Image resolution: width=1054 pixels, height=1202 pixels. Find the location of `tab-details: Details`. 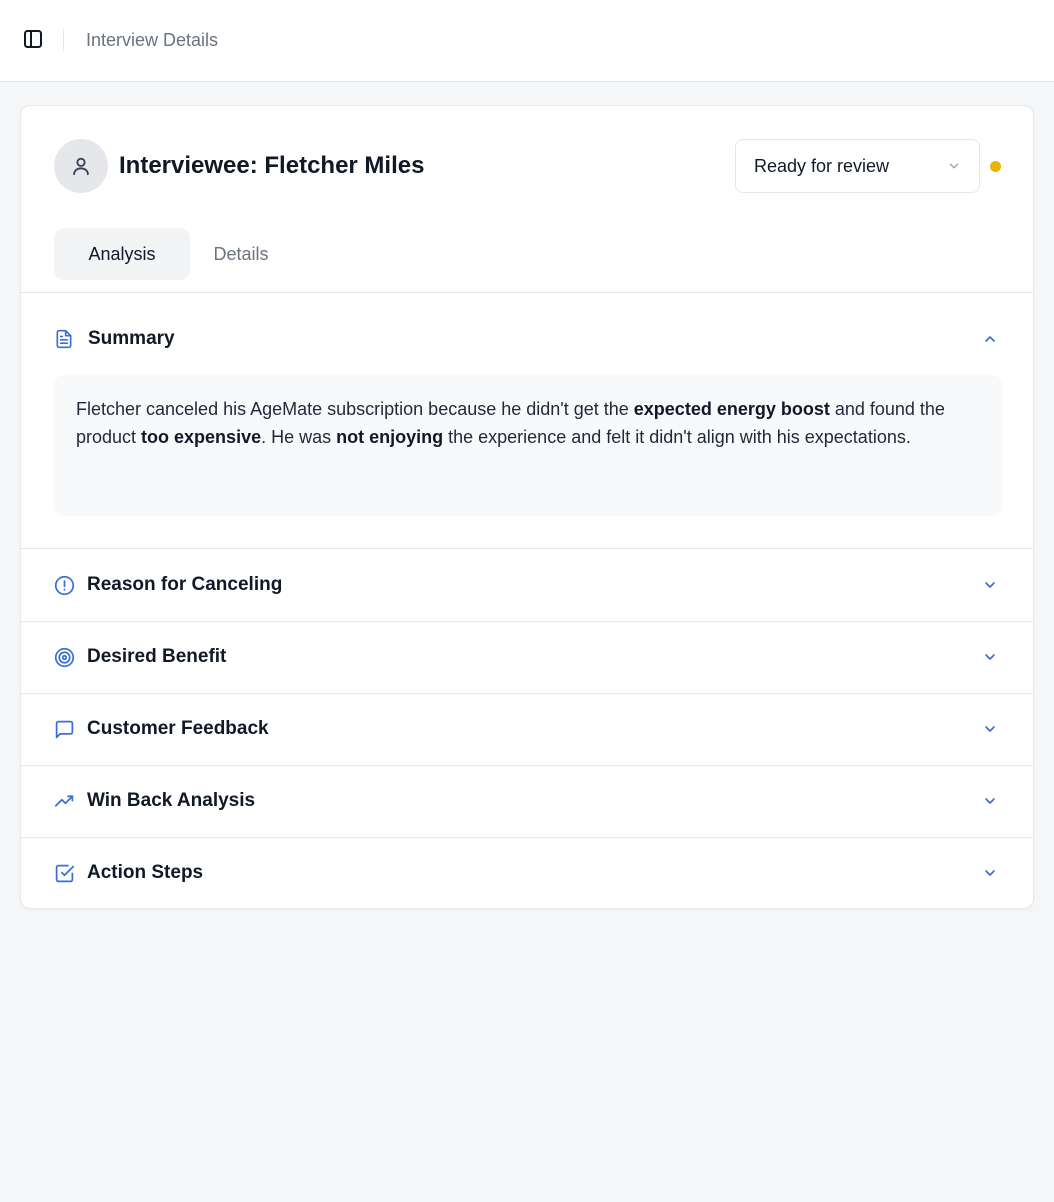

tab-details: Details is located at coordinates (241, 254).